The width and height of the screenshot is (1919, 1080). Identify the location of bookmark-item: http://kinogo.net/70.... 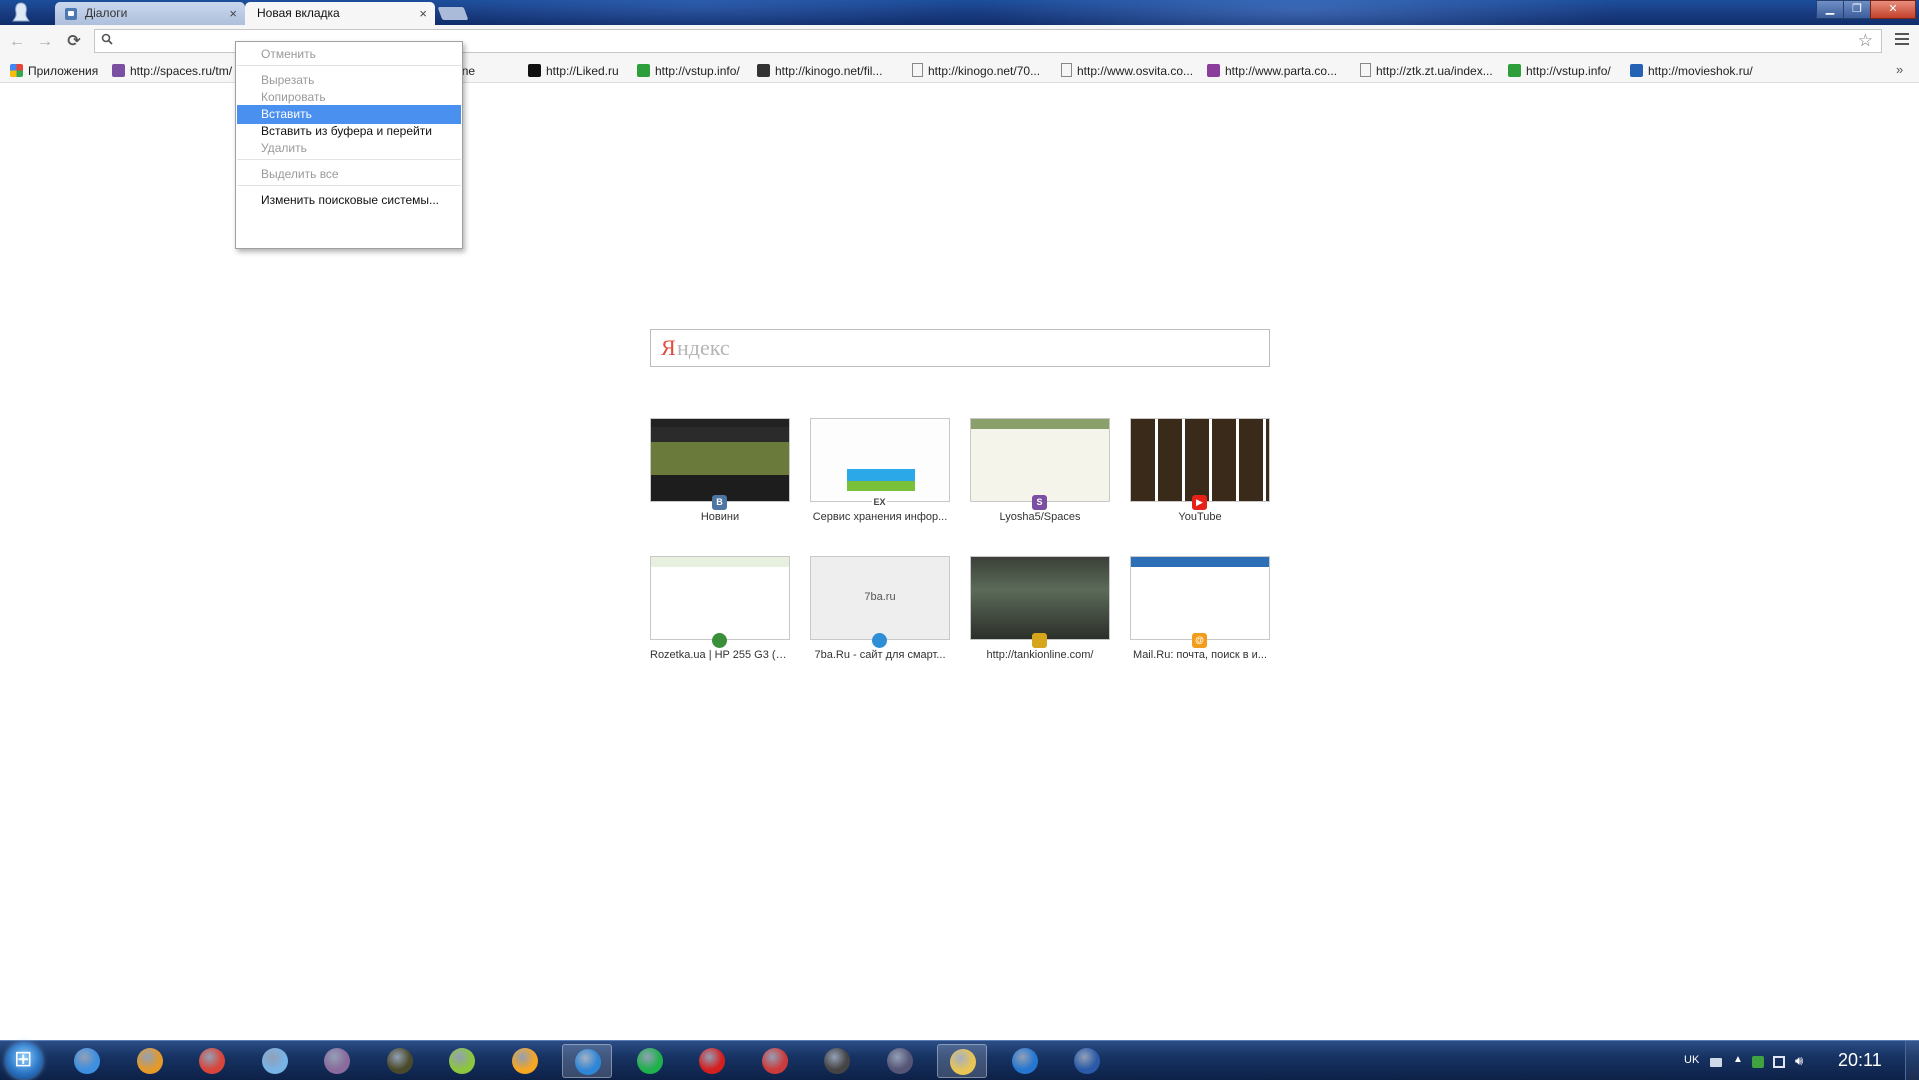
(976, 71).